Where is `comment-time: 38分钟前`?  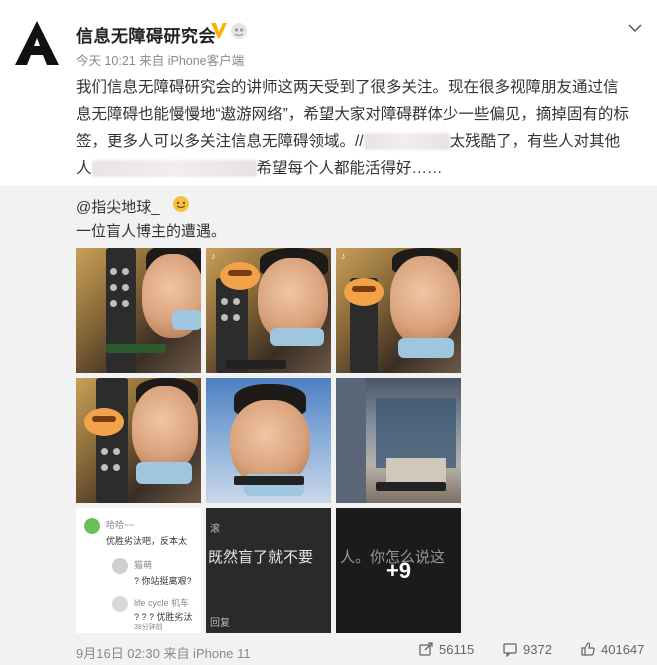
comment-time: 38分钟前 is located at coordinates (148, 627).